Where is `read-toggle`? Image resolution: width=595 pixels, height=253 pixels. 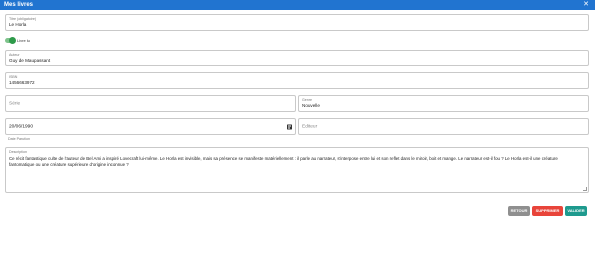
read-toggle is located at coordinates (10, 40).